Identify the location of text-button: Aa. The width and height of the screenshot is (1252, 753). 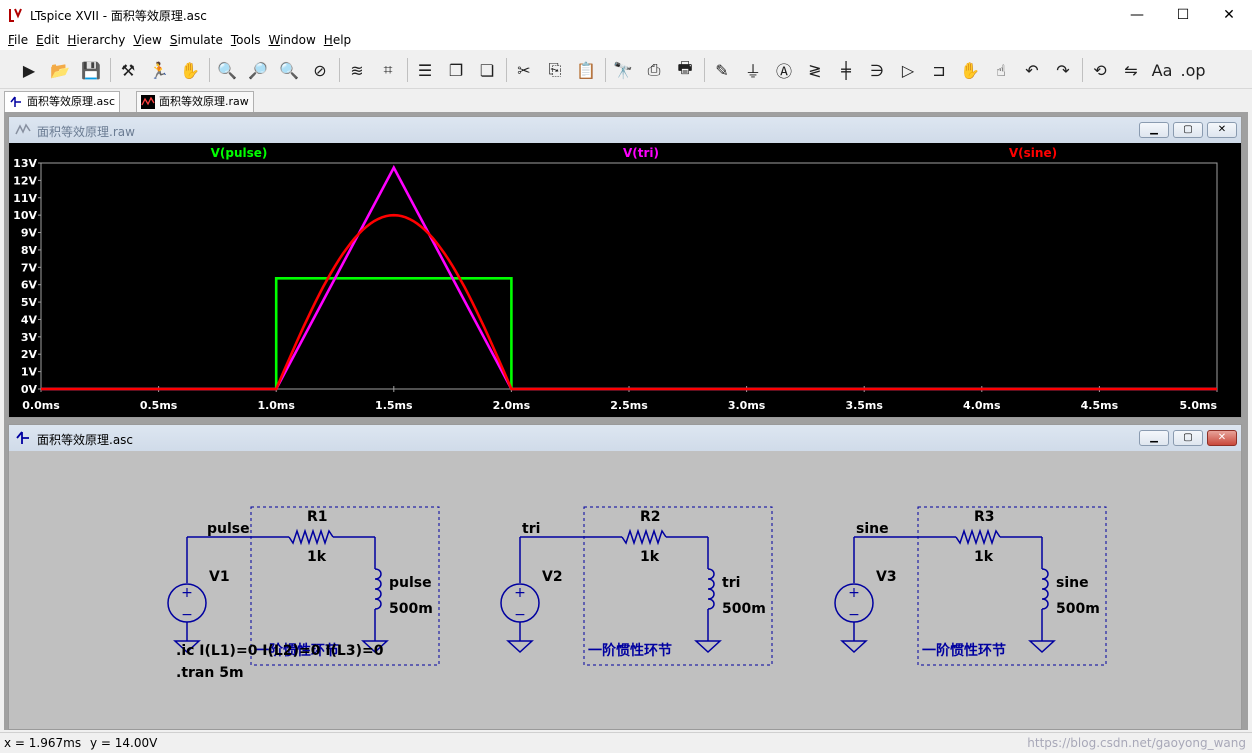
(1162, 70).